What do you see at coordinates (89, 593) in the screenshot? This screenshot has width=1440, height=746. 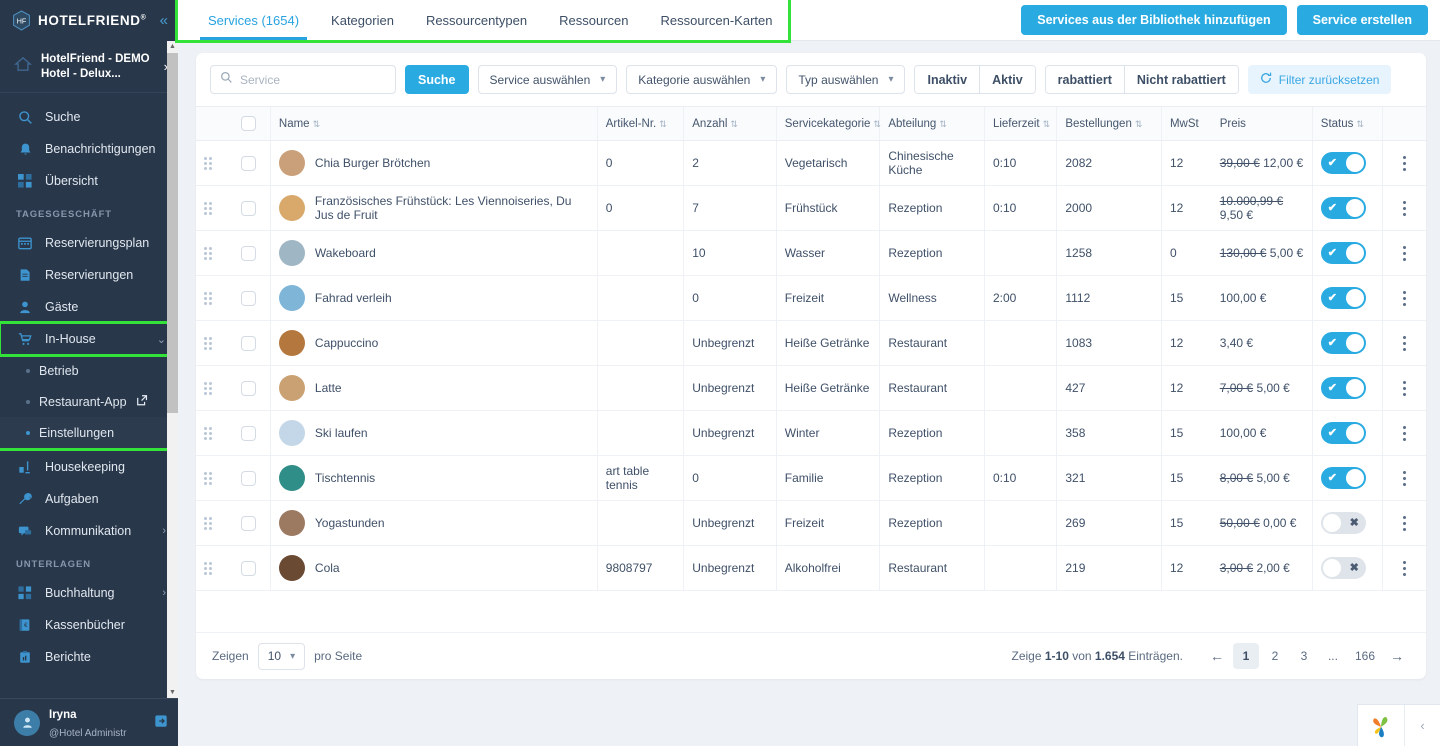 I see `sidebar-item-buchhaltung: Buchhaltung ›` at bounding box center [89, 593].